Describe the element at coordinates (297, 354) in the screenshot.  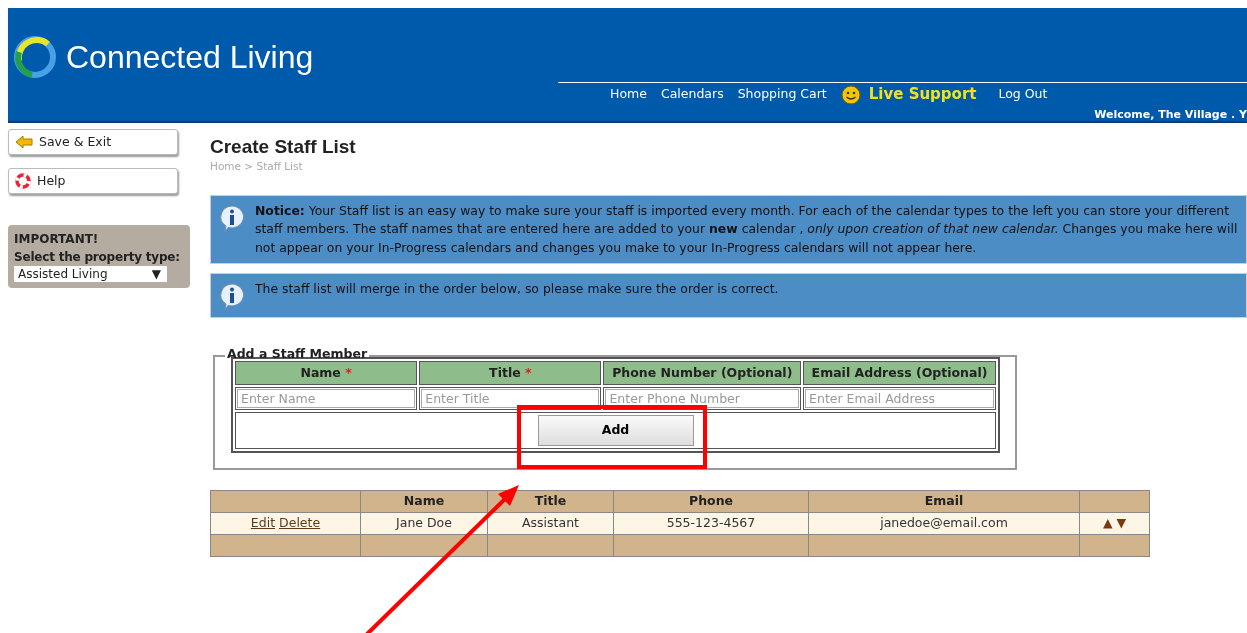
I see `panel-legend: Add a Staff Member` at that location.